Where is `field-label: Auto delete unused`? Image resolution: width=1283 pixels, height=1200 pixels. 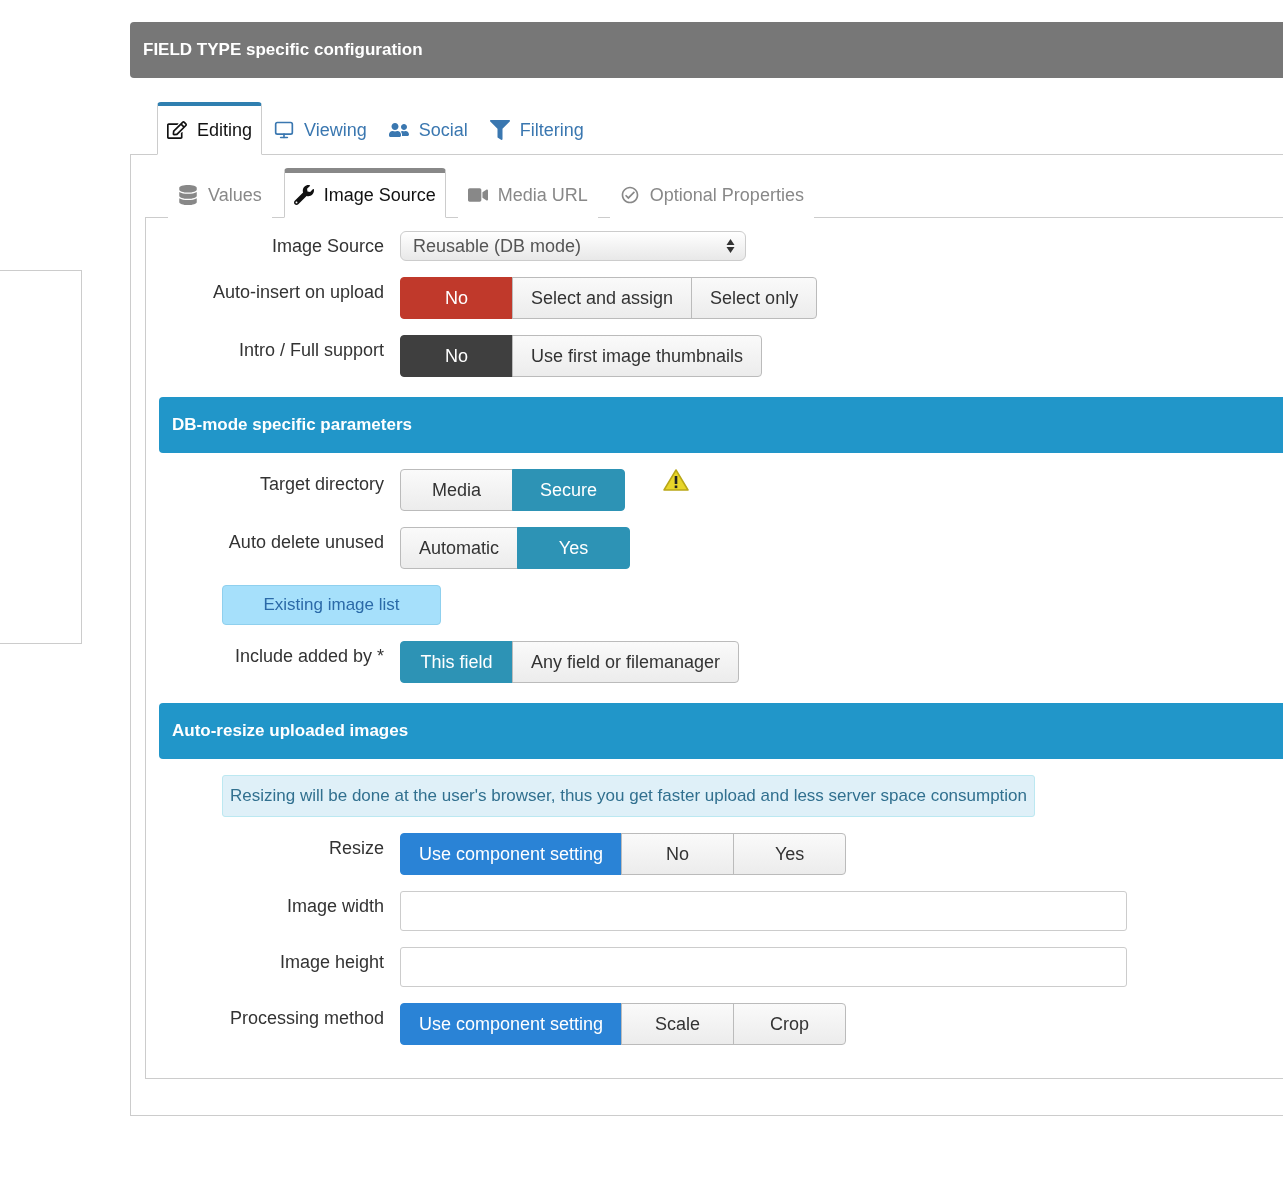 field-label: Auto delete unused is located at coordinates (305, 542).